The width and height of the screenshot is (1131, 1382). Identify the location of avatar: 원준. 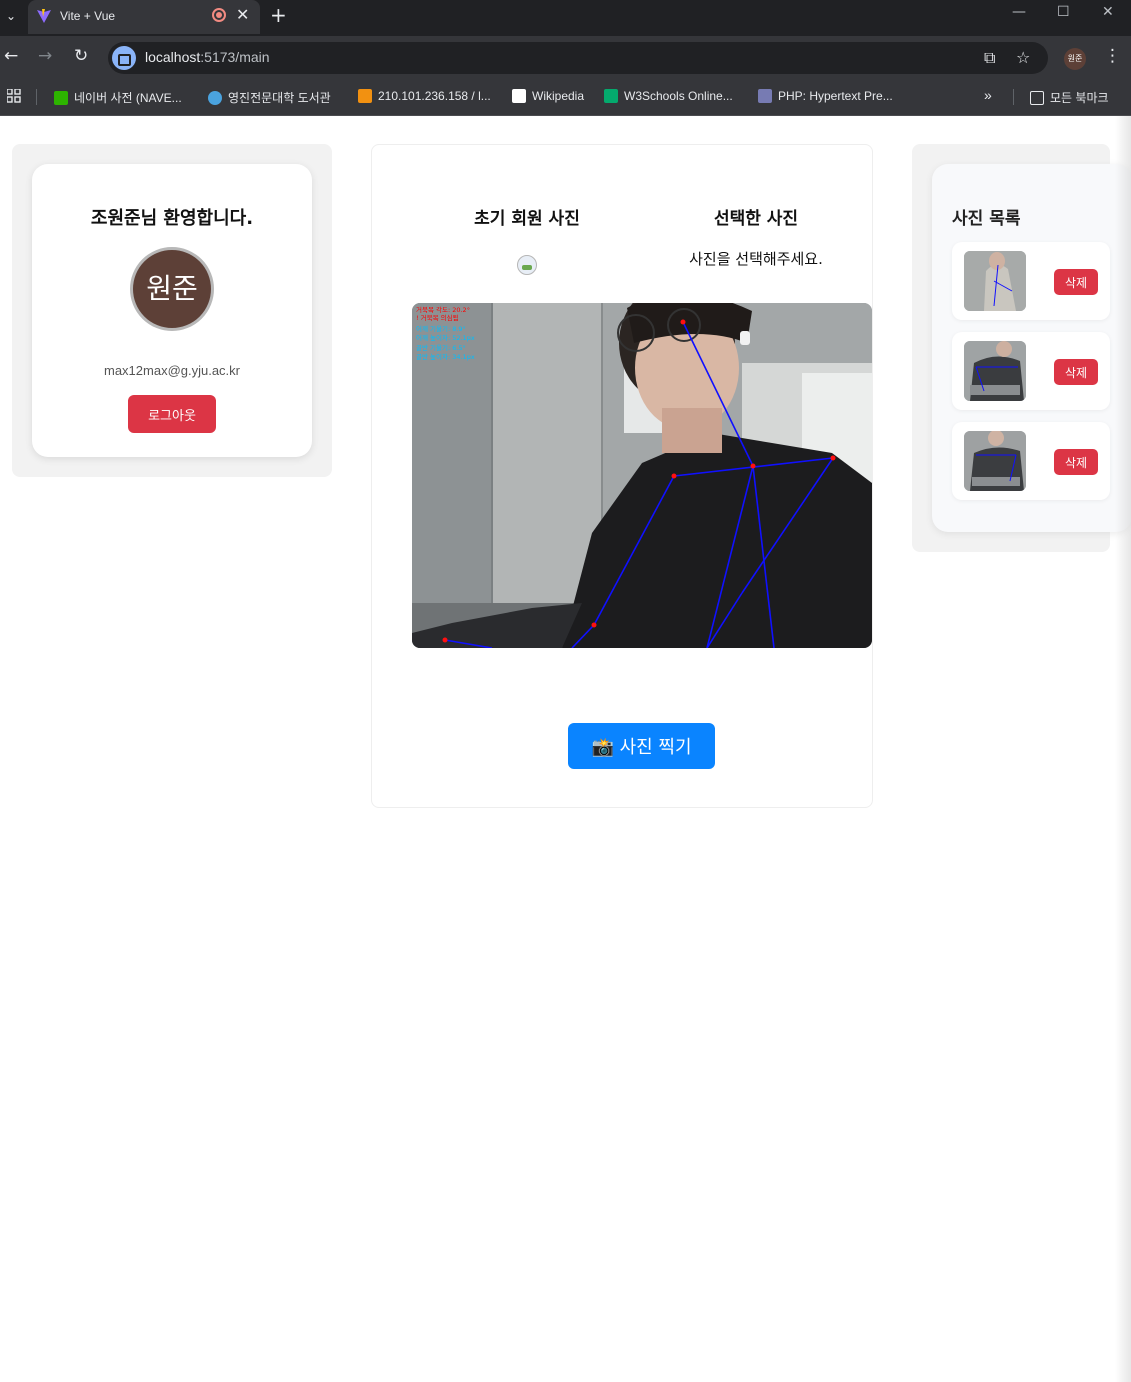
(172, 289).